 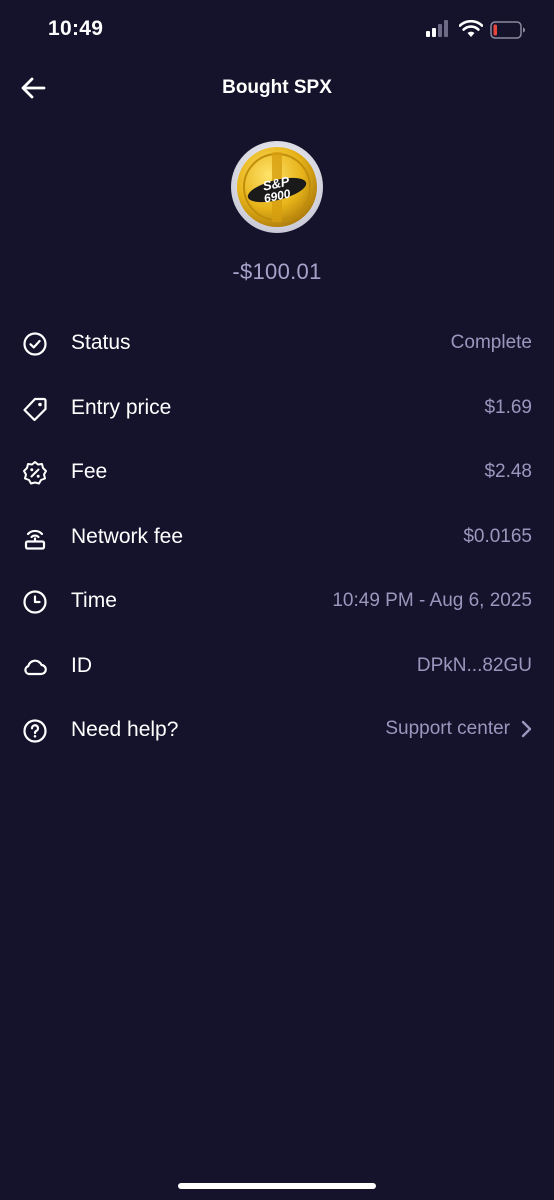 I want to click on detail-row-entry-price: Entry price $1.69, so click(x=277, y=408).